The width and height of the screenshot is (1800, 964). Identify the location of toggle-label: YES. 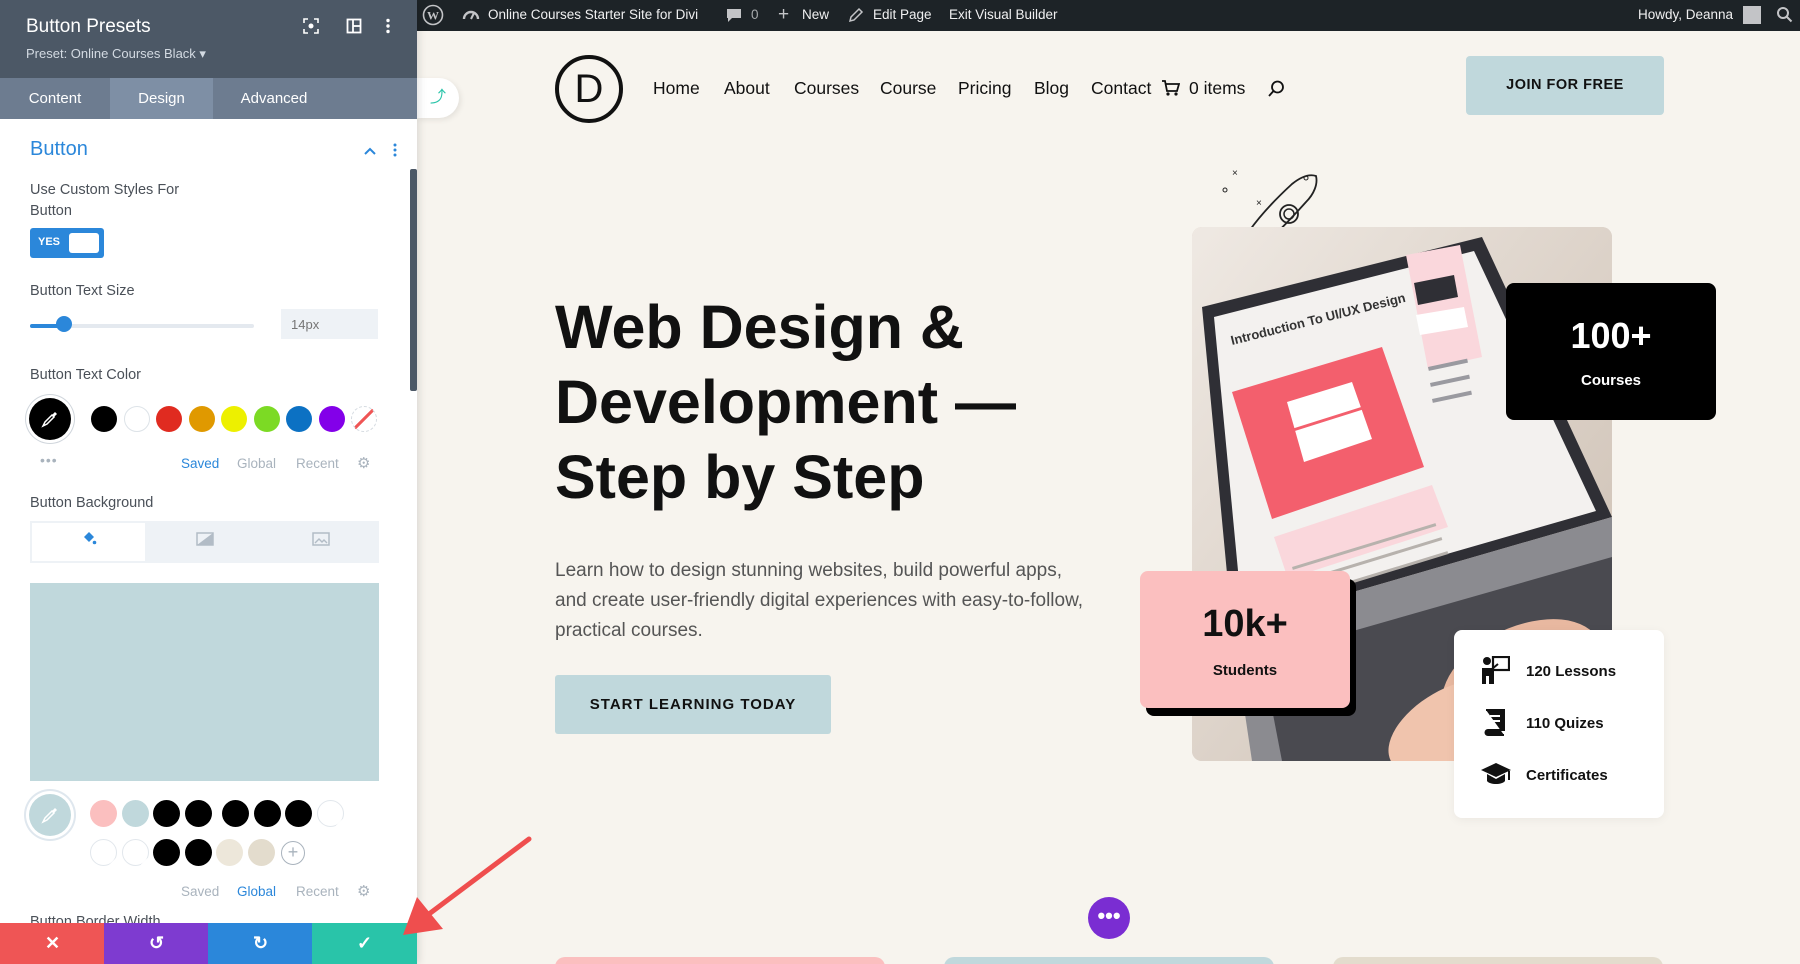
(49, 242).